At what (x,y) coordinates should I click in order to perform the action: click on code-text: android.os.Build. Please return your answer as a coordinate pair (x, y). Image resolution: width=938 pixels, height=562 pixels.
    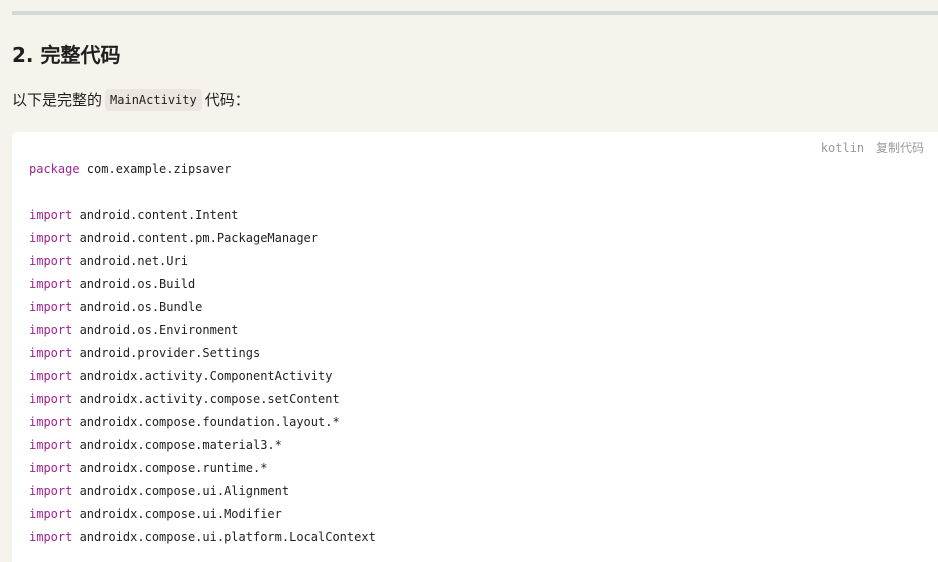
    Looking at the image, I should click on (134, 284).